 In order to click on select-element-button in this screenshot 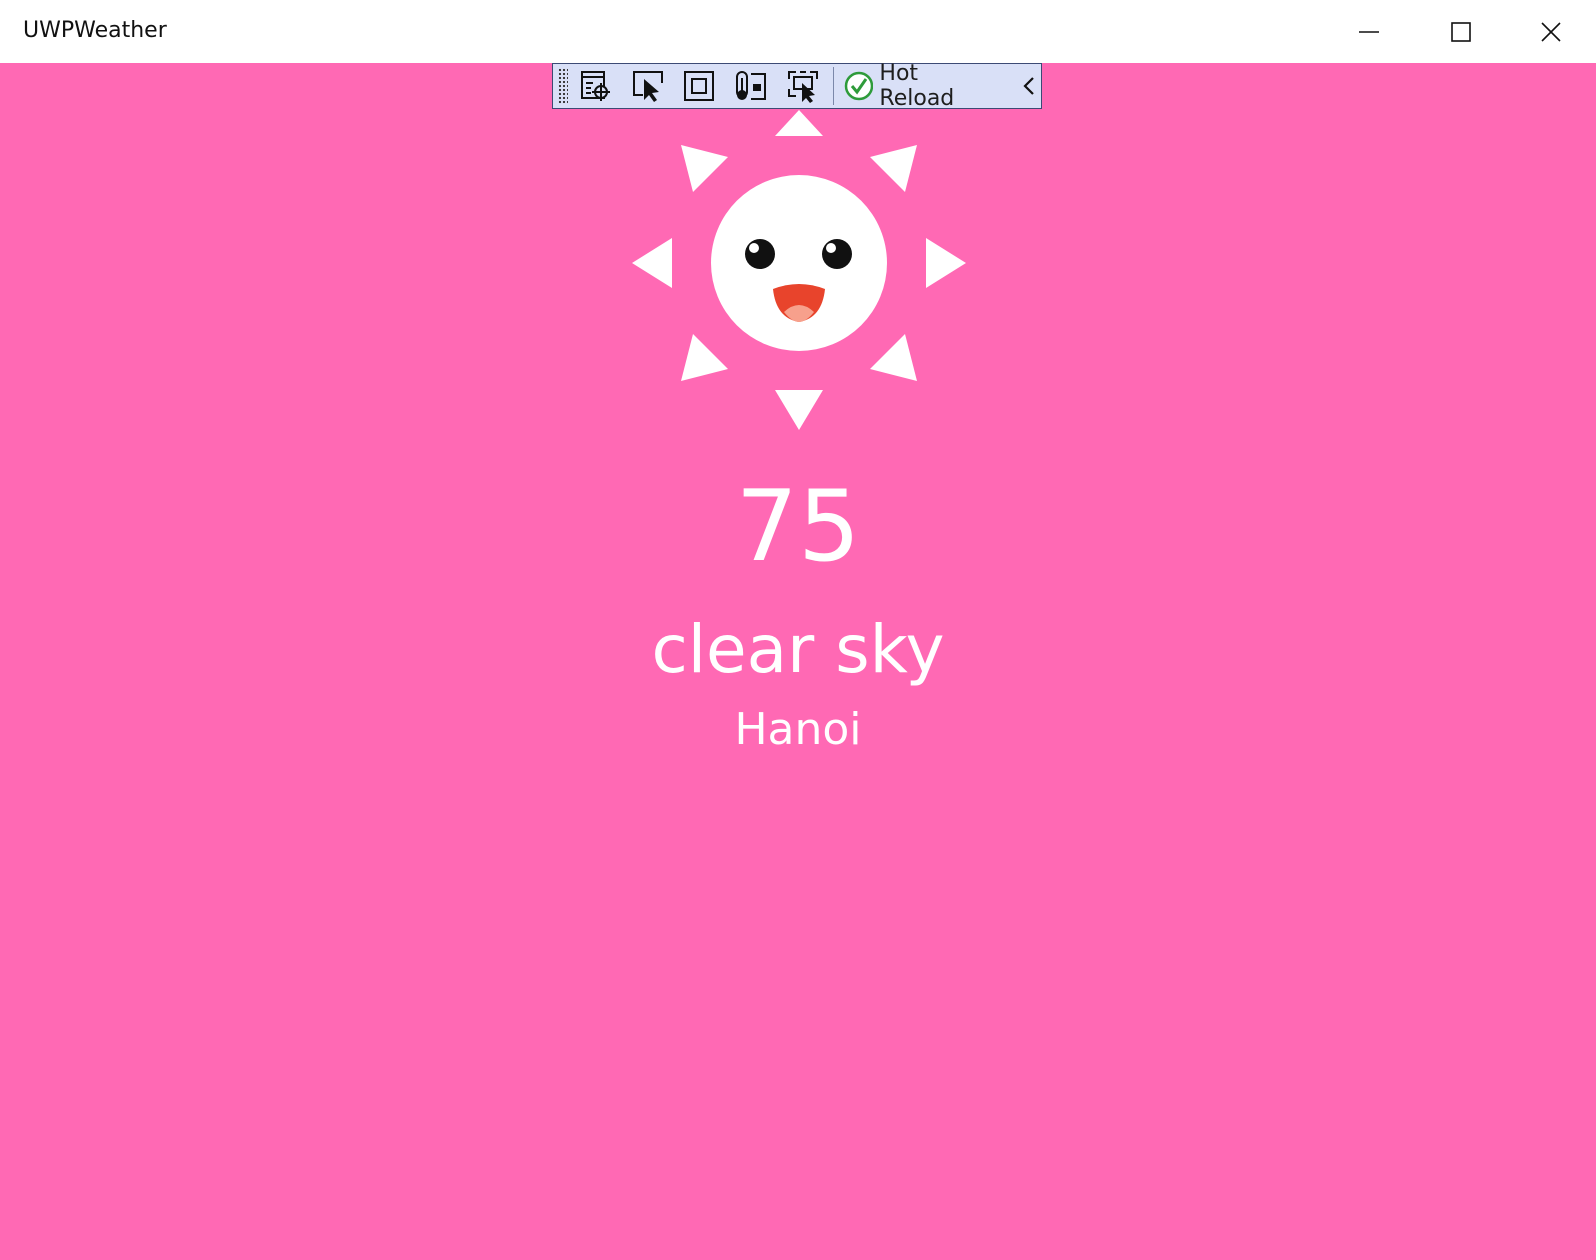, I will do `click(648, 86)`.